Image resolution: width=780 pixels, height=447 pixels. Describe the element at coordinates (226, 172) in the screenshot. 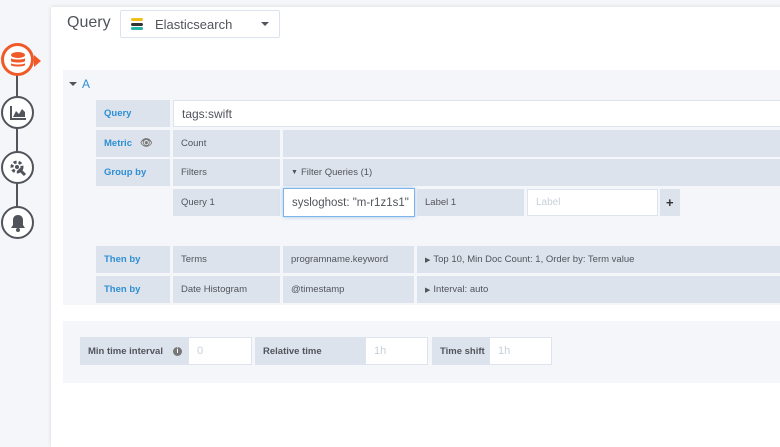

I see `groupby-type: Filters` at that location.